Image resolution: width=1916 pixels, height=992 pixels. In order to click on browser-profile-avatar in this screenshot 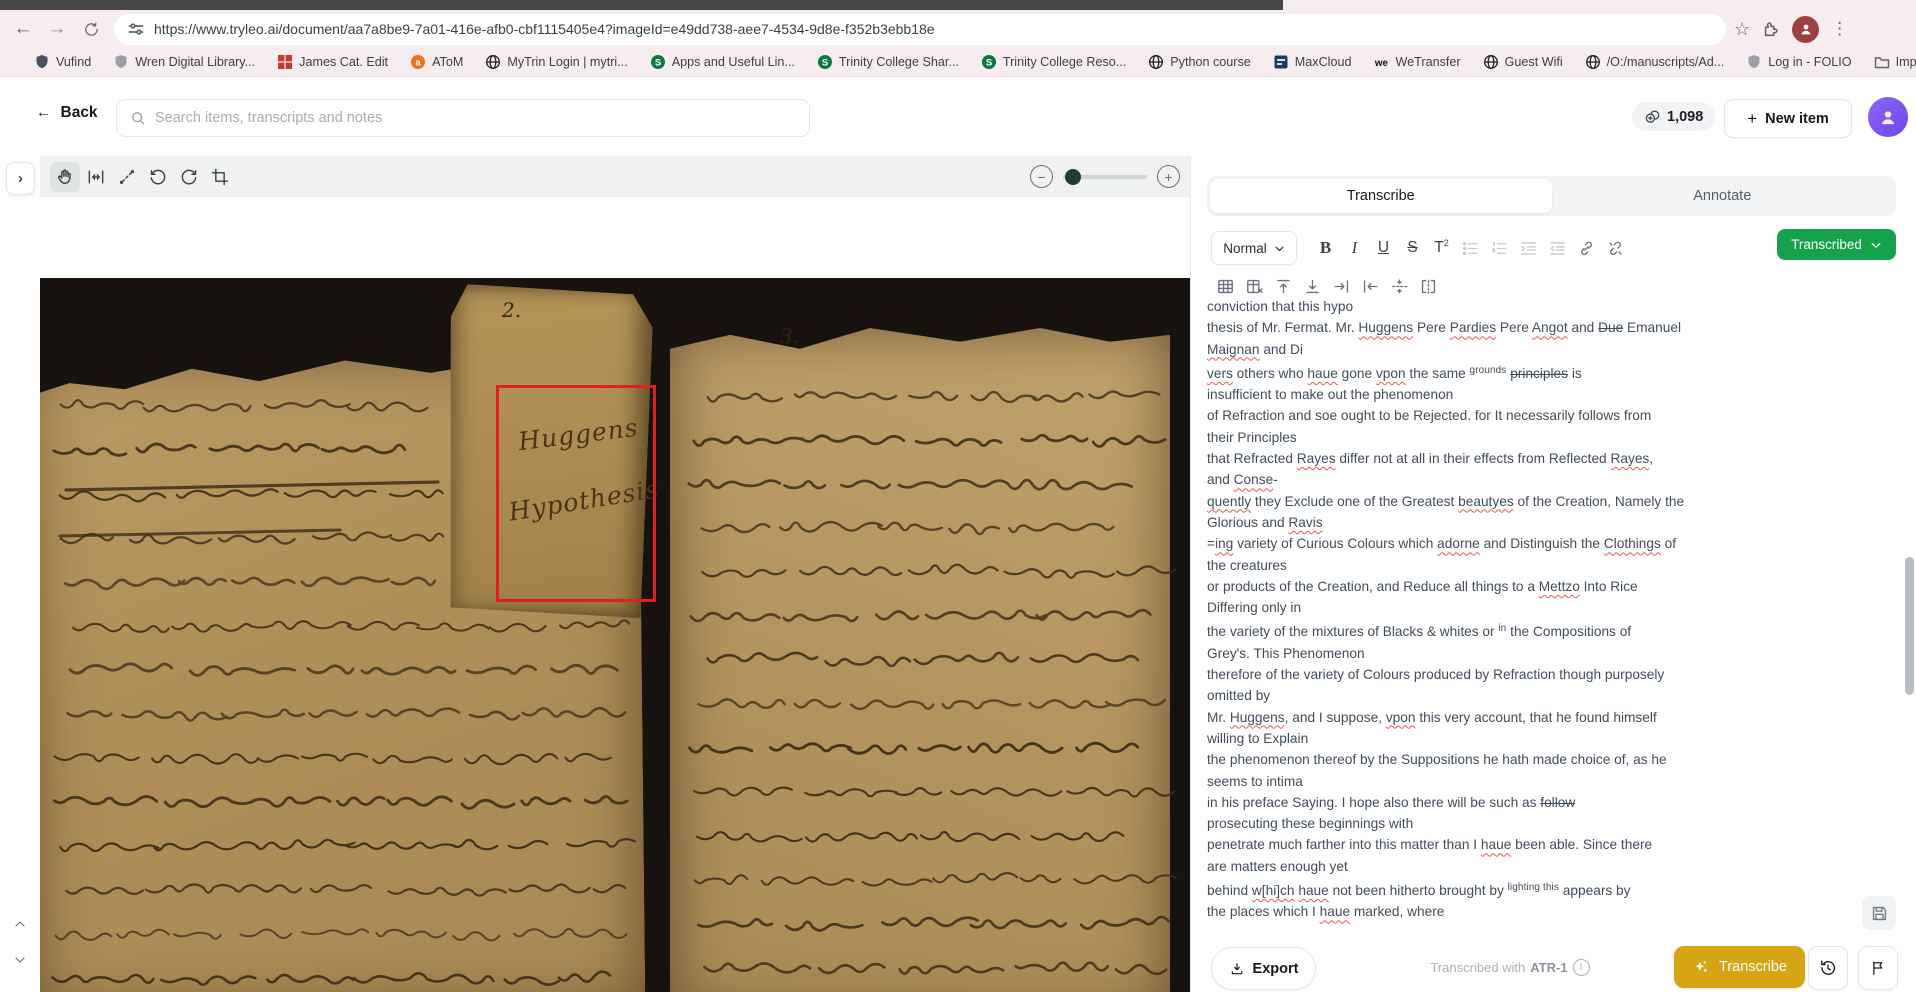, I will do `click(1806, 29)`.